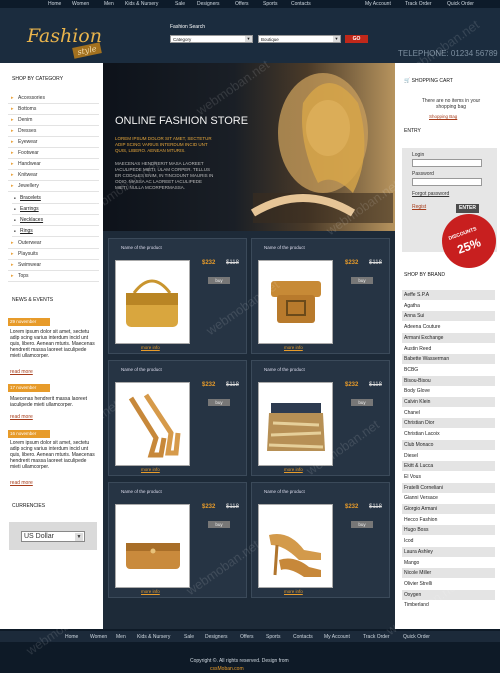 This screenshot has width=500, height=673. I want to click on designer-link: cssMoban.com, so click(227, 669).